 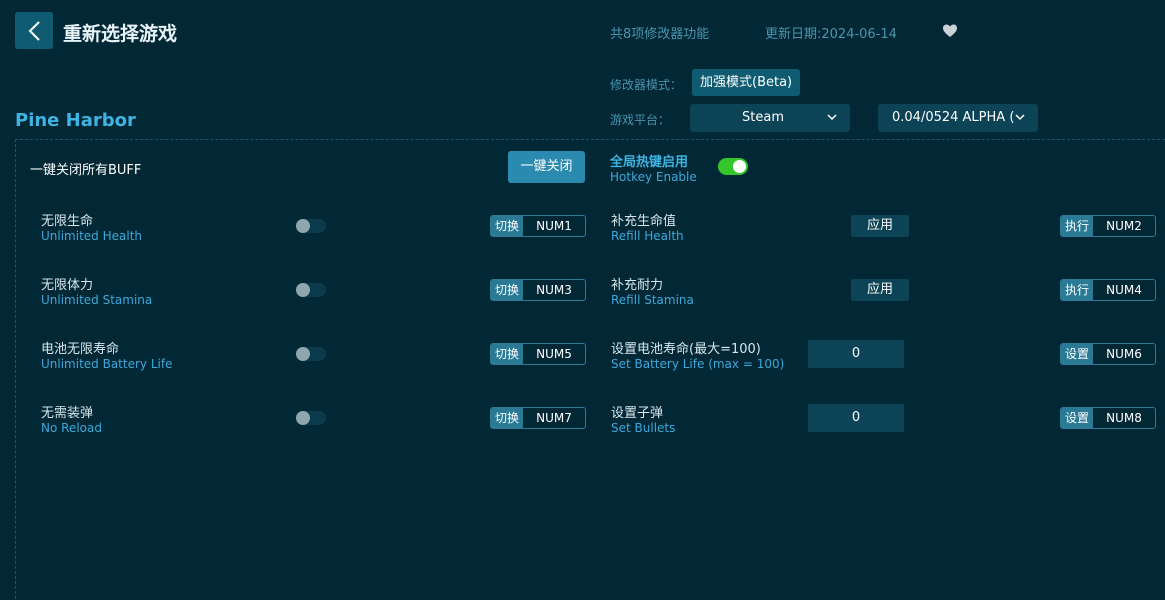 I want to click on hotkey-key: NUM2, so click(x=1124, y=226).